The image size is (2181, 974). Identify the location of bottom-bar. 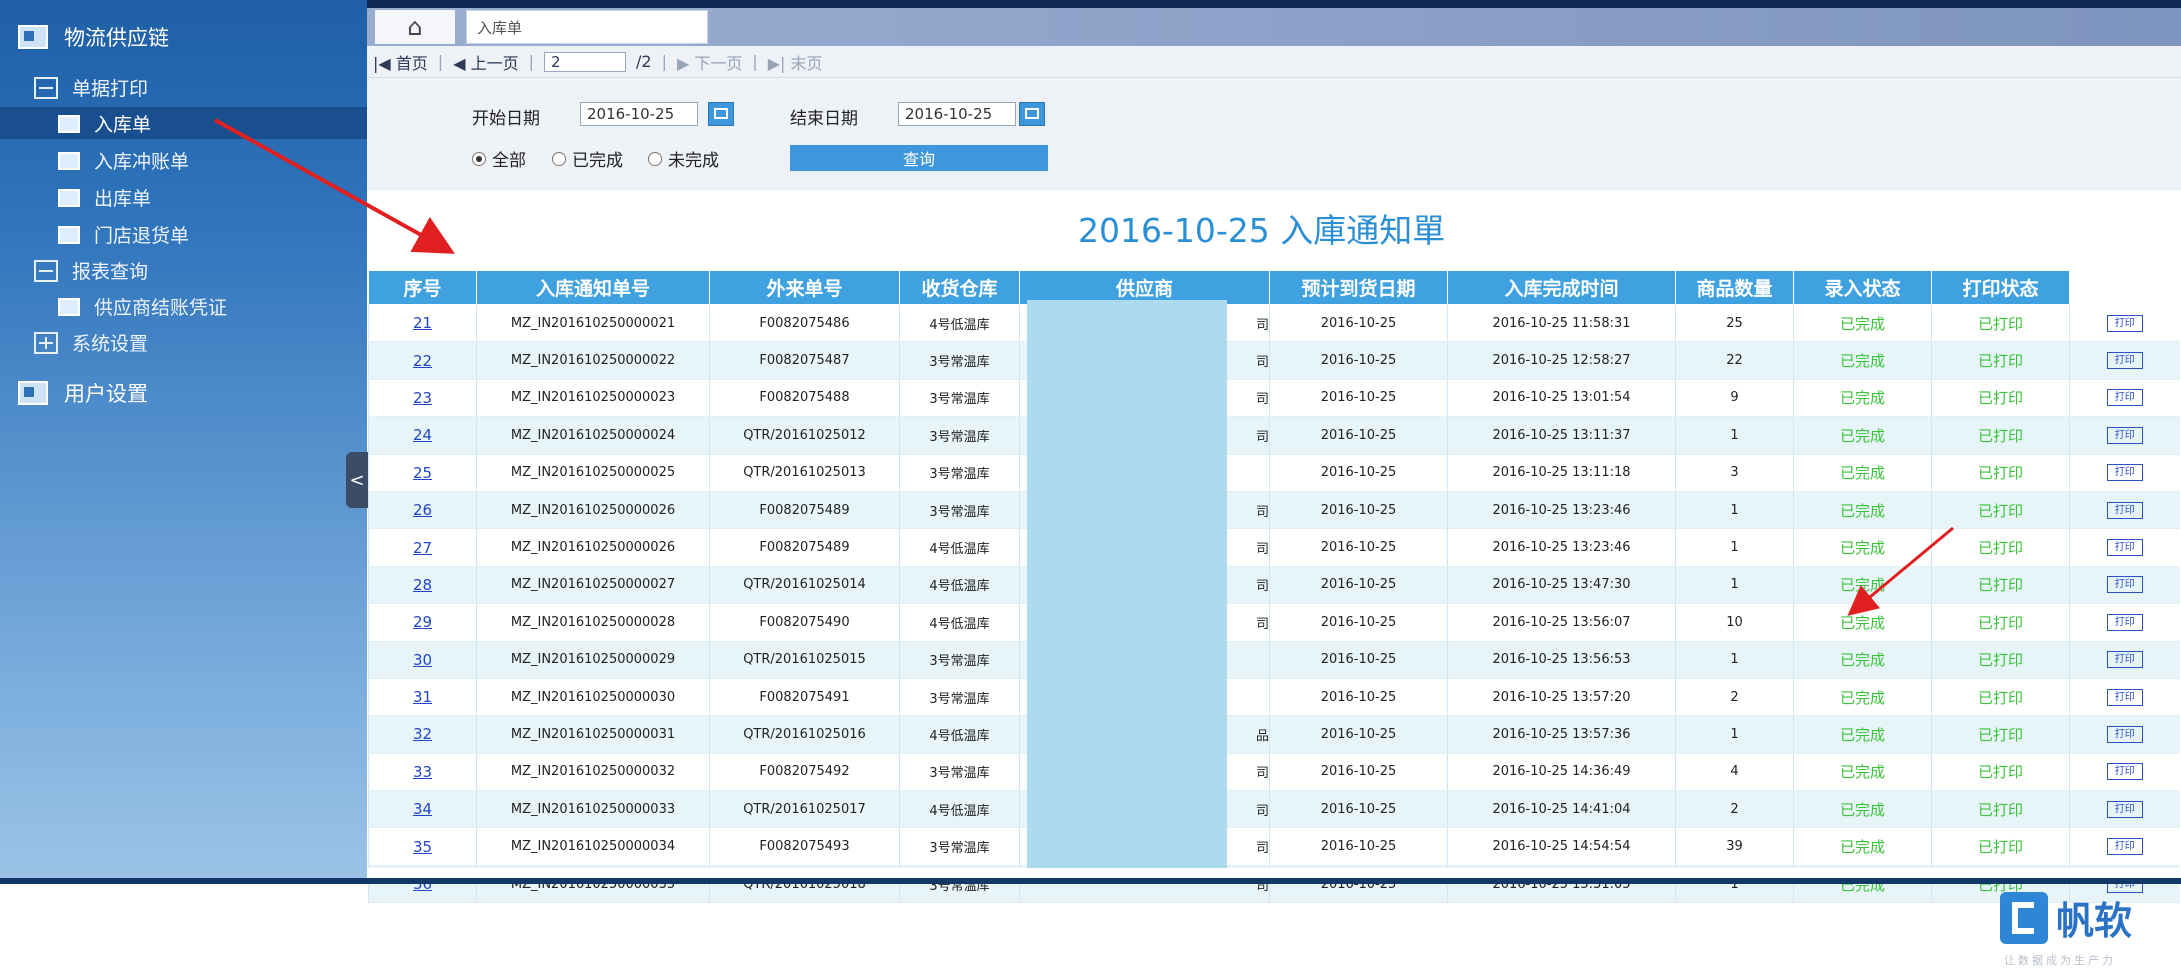
(1090, 881).